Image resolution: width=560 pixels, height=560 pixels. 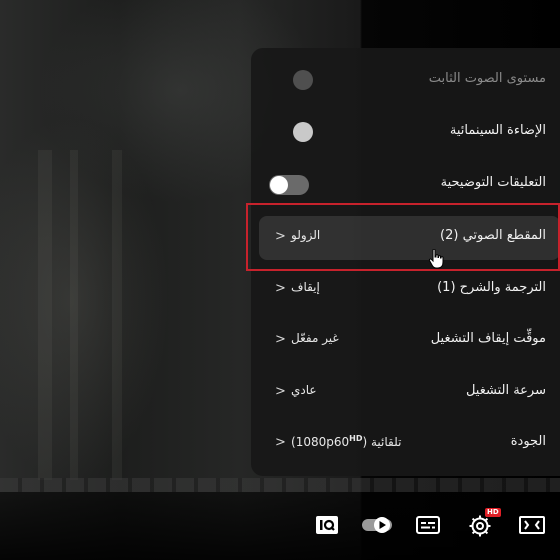 What do you see at coordinates (409, 393) in the screenshot?
I see `playback-speed-item: سرعة التشغيل عادي <` at bounding box center [409, 393].